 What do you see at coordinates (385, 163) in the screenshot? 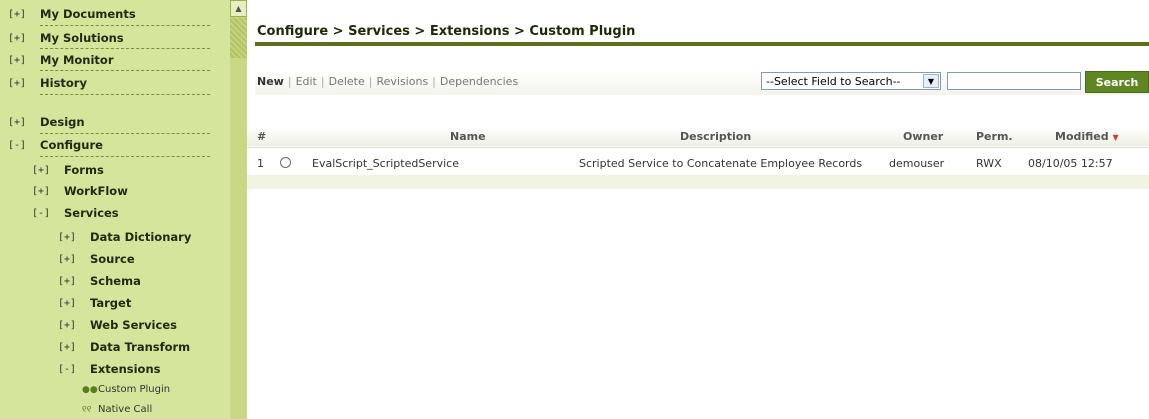
I see `cell-name: EvalScript_ScriptedService` at bounding box center [385, 163].